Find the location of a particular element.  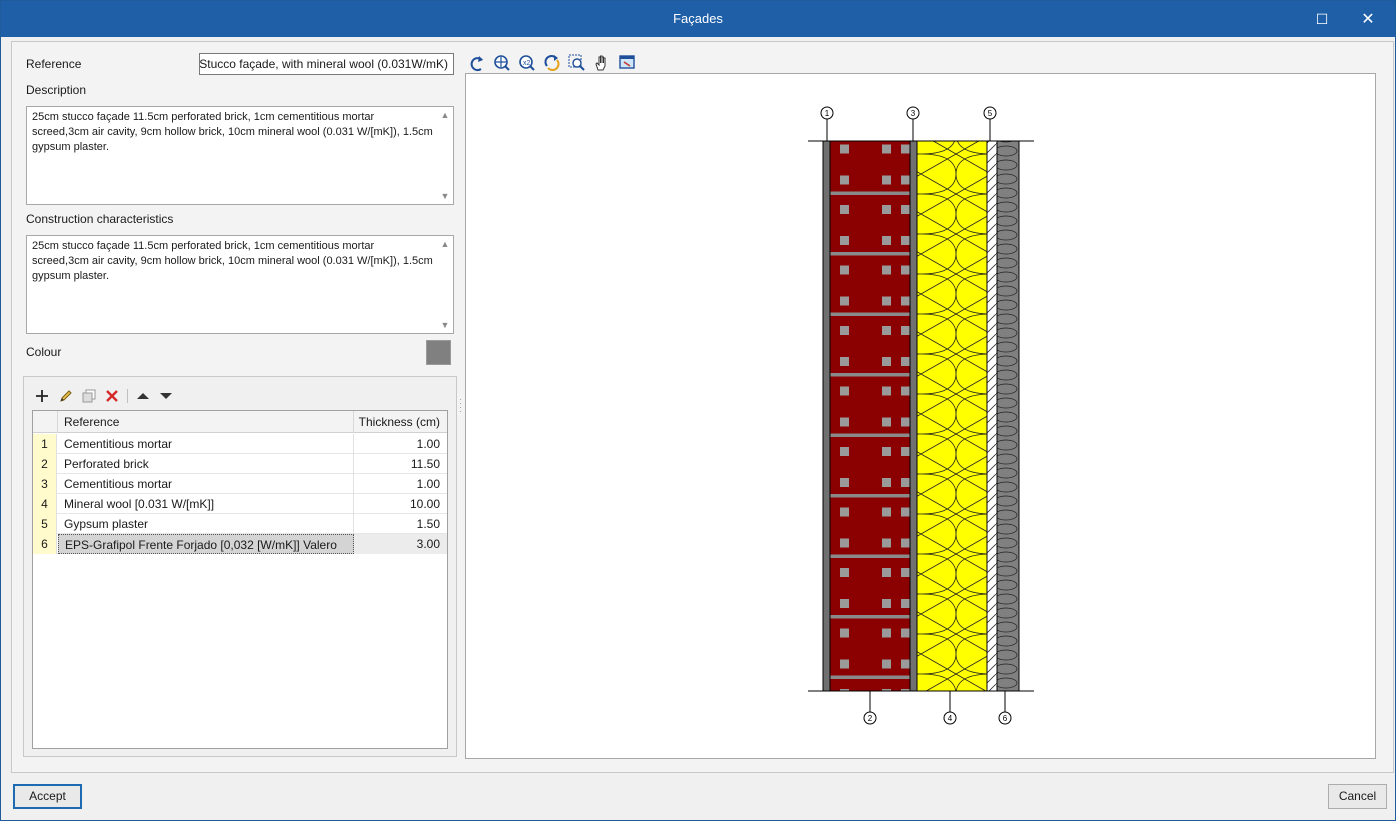

callout-bottom-1-label: 2 is located at coordinates (870, 718).